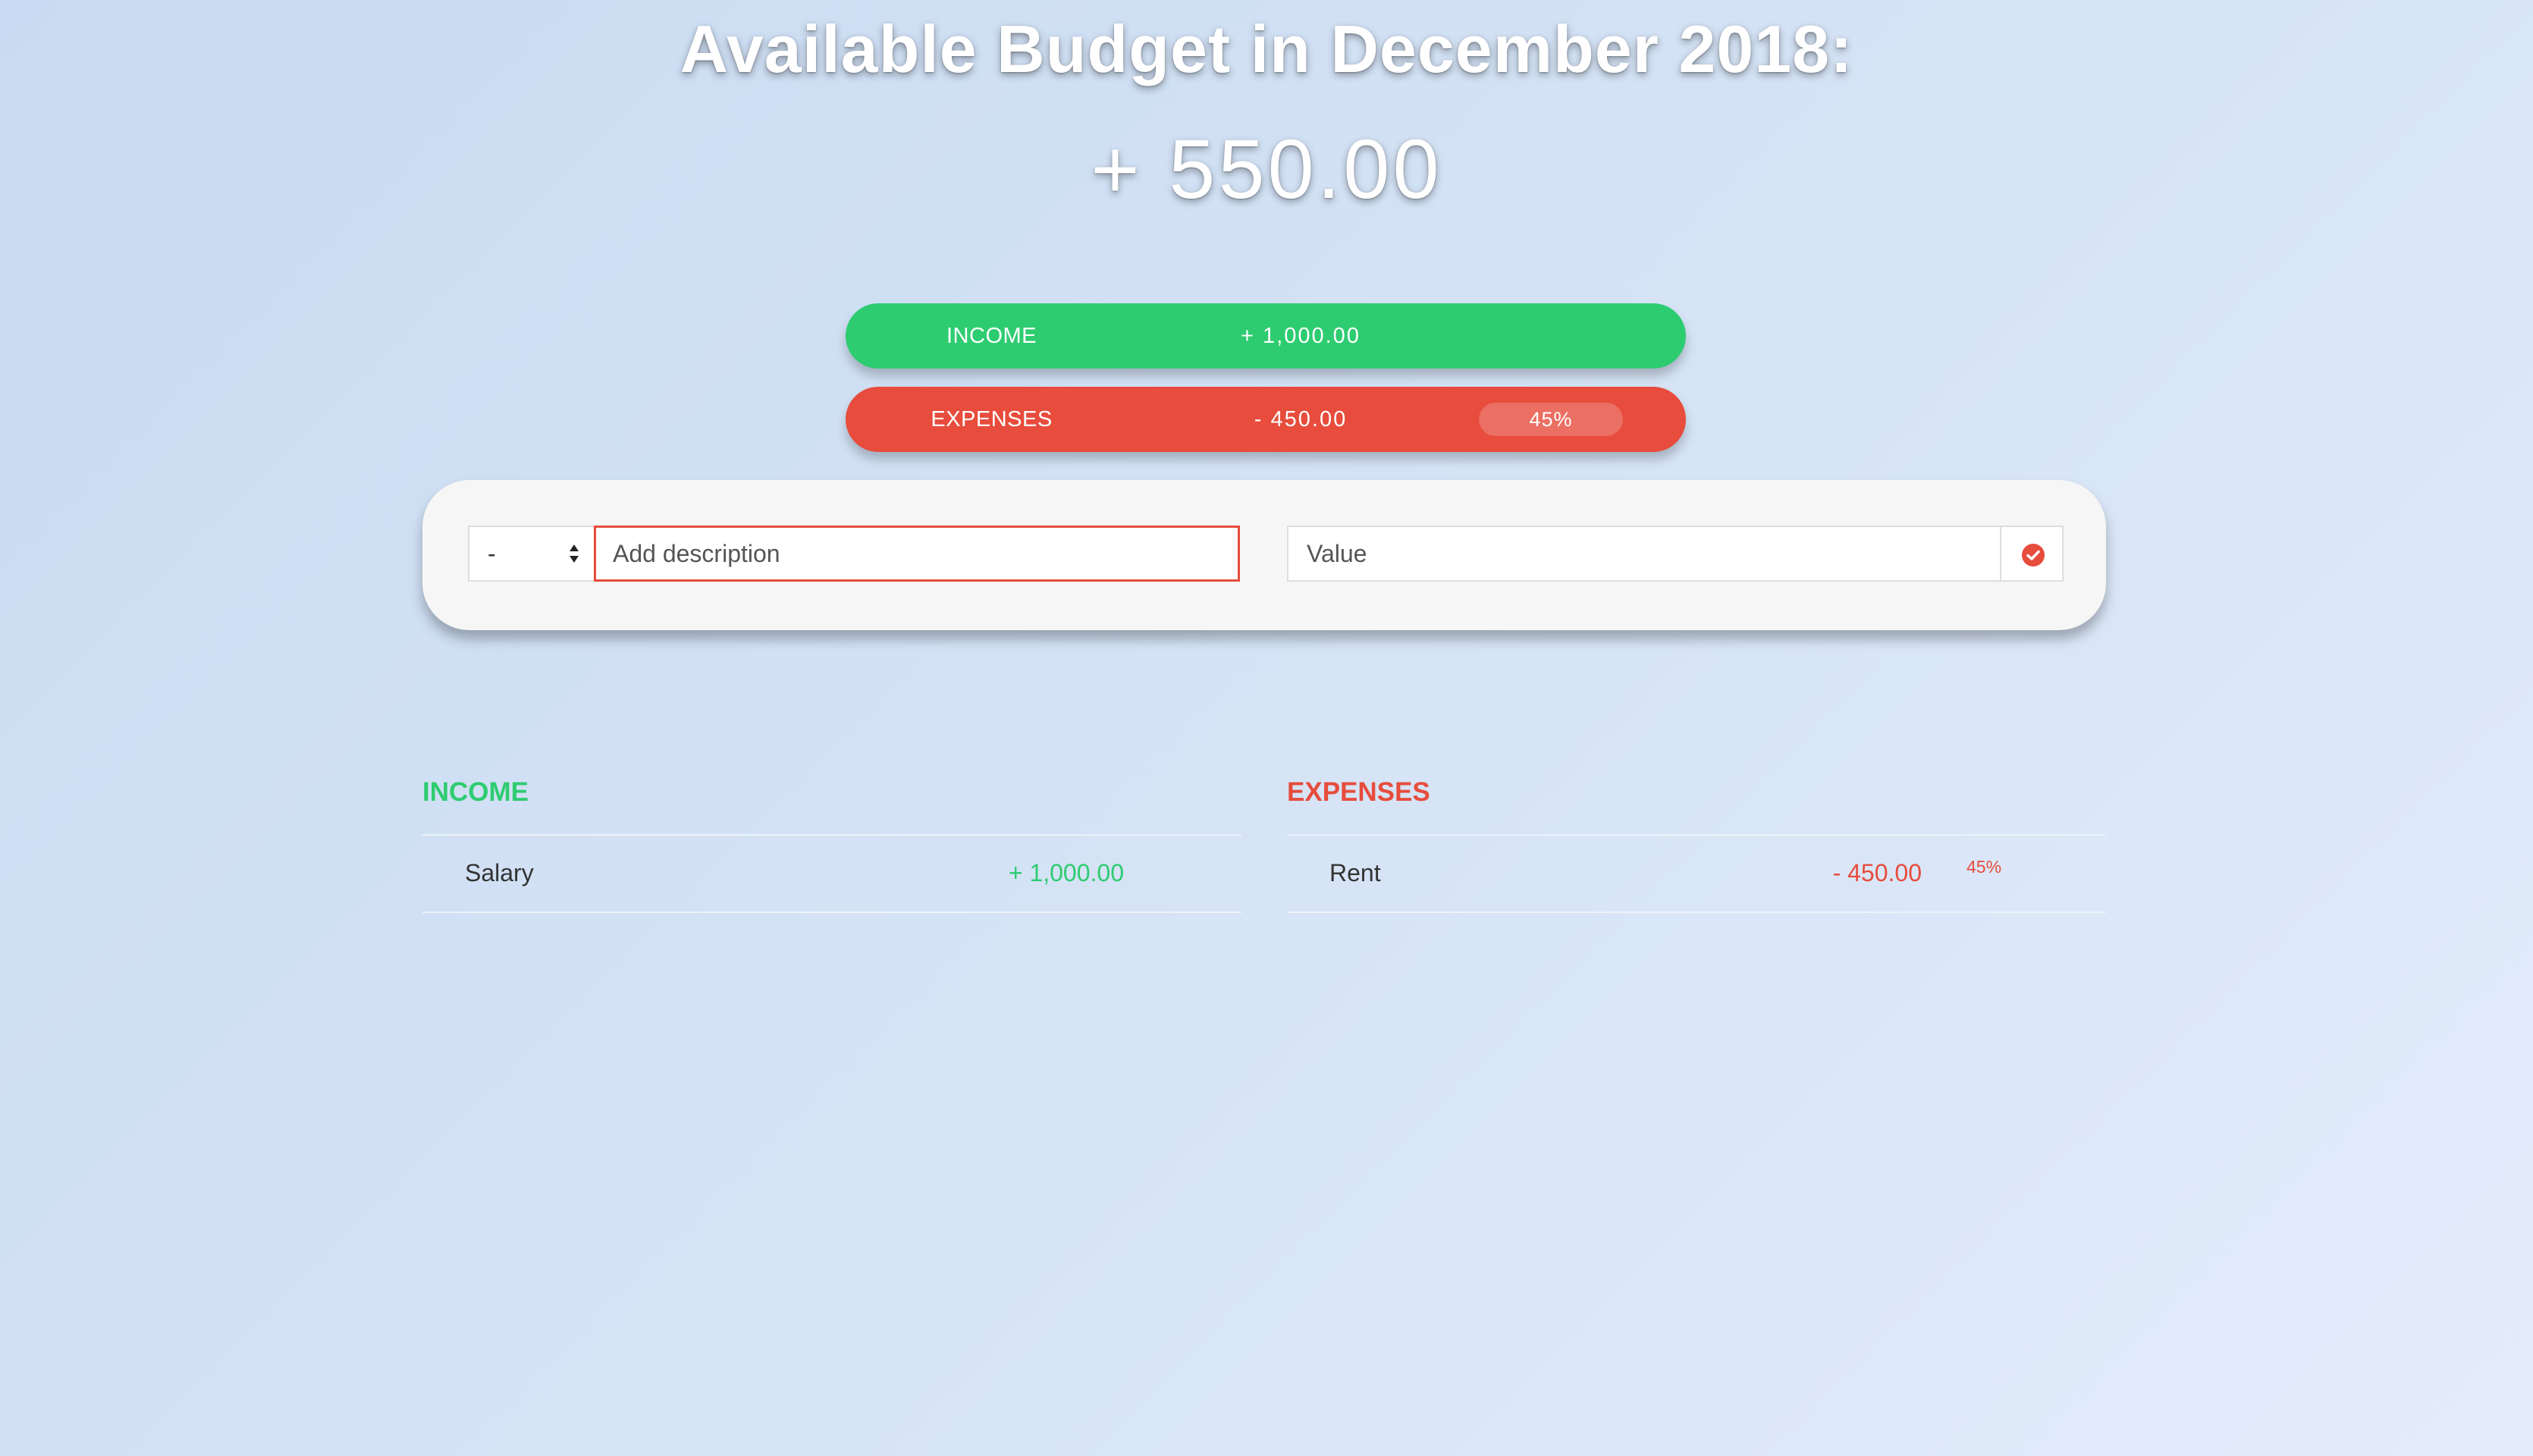  I want to click on add-item-panel: -, so click(1264, 555).